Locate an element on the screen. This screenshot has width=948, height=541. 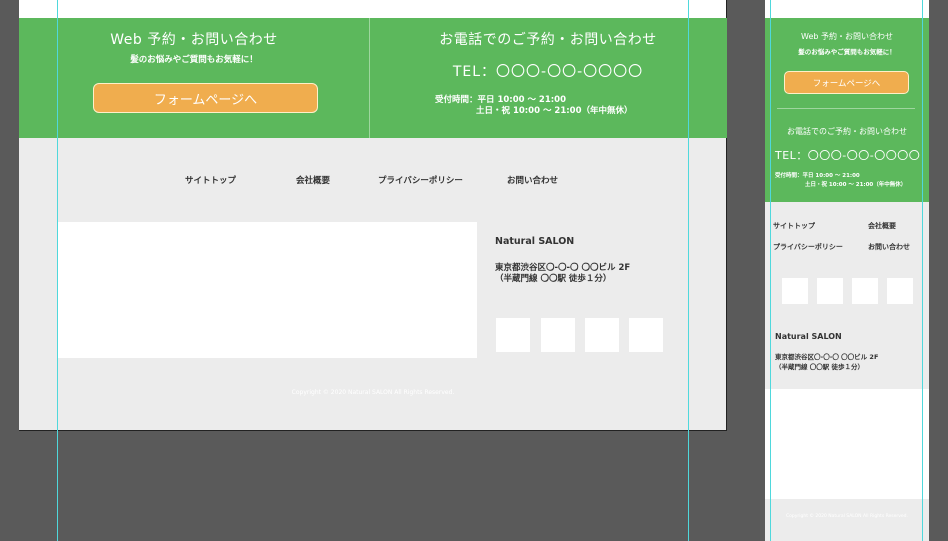
mobile-address: 東京都渋谷区〇-〇-〇 〇〇ビル 2F is located at coordinates (827, 357).